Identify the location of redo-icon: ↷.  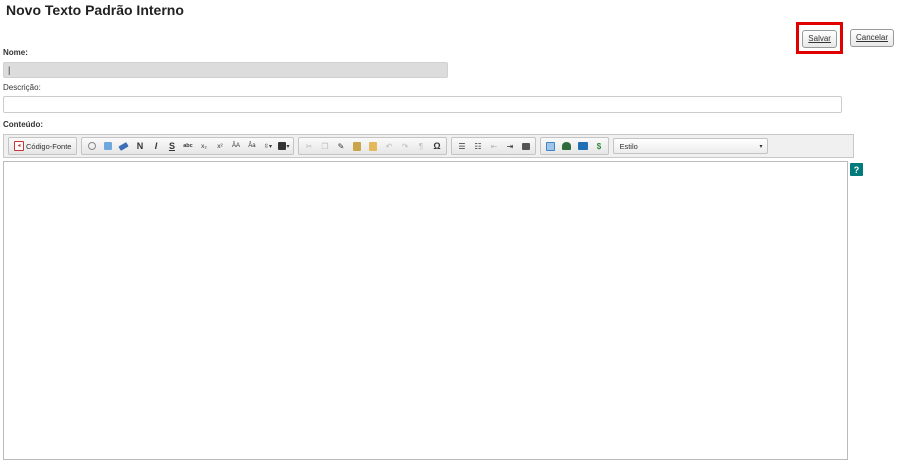
(404, 146).